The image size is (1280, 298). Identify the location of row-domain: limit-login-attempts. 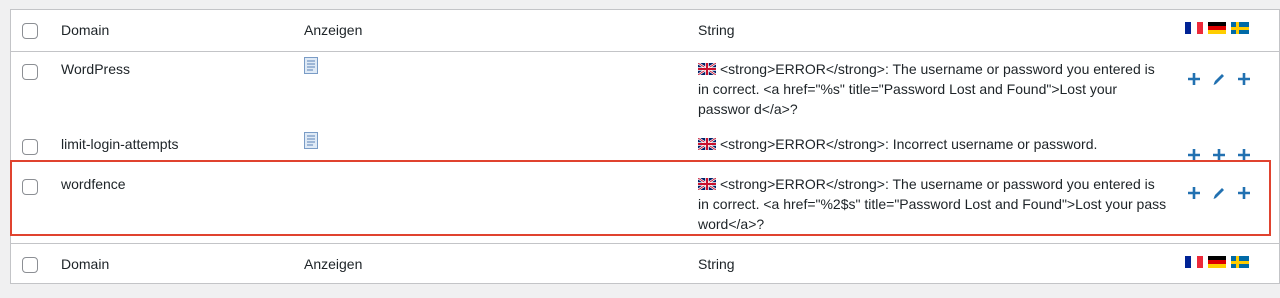
(120, 144).